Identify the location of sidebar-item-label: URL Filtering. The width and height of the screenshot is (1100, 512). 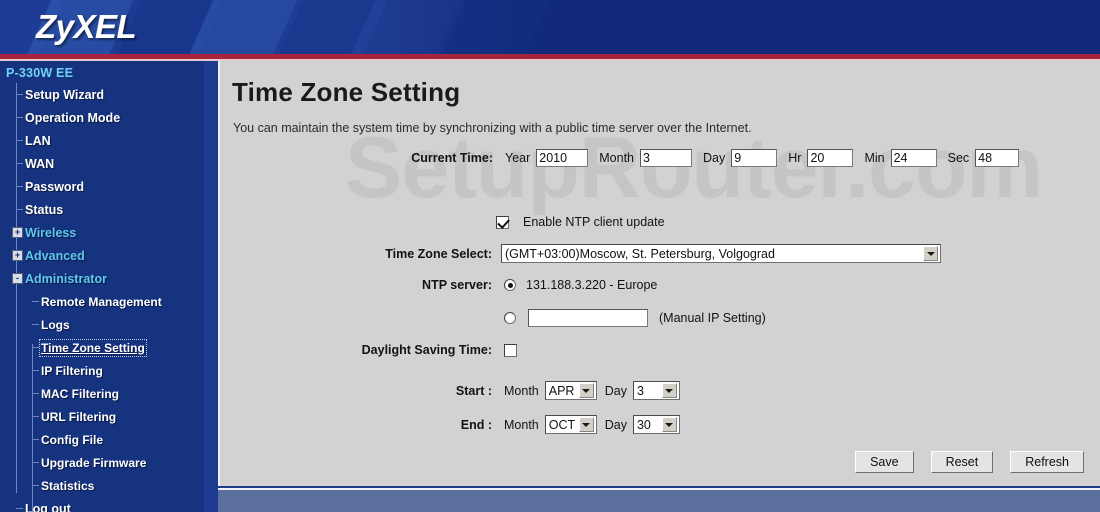
(79, 416).